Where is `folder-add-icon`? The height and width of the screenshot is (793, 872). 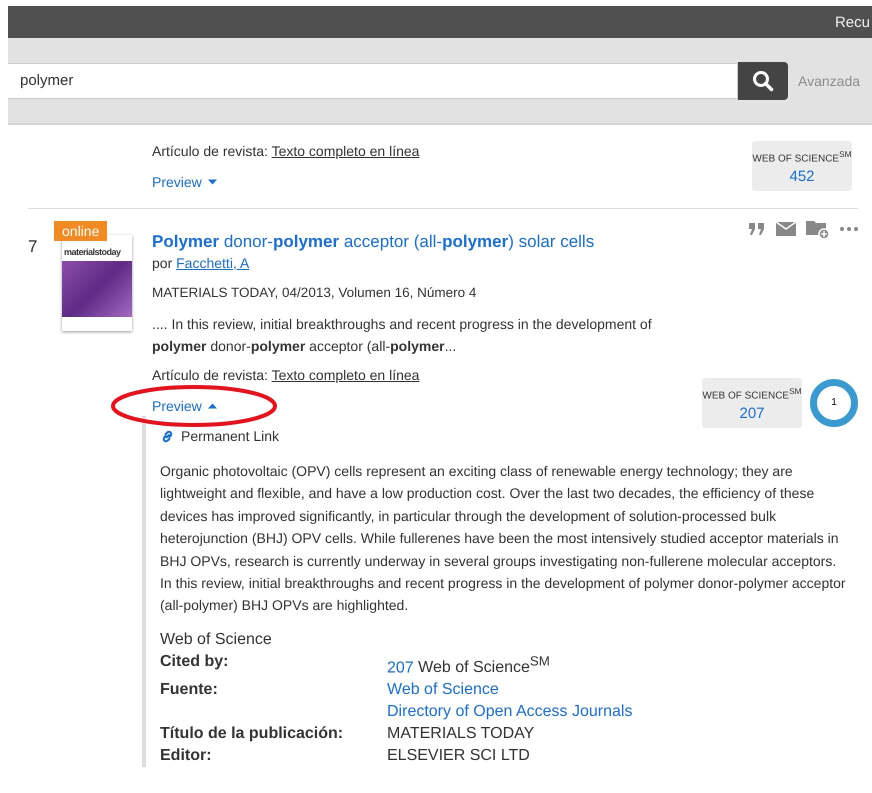
folder-add-icon is located at coordinates (818, 229).